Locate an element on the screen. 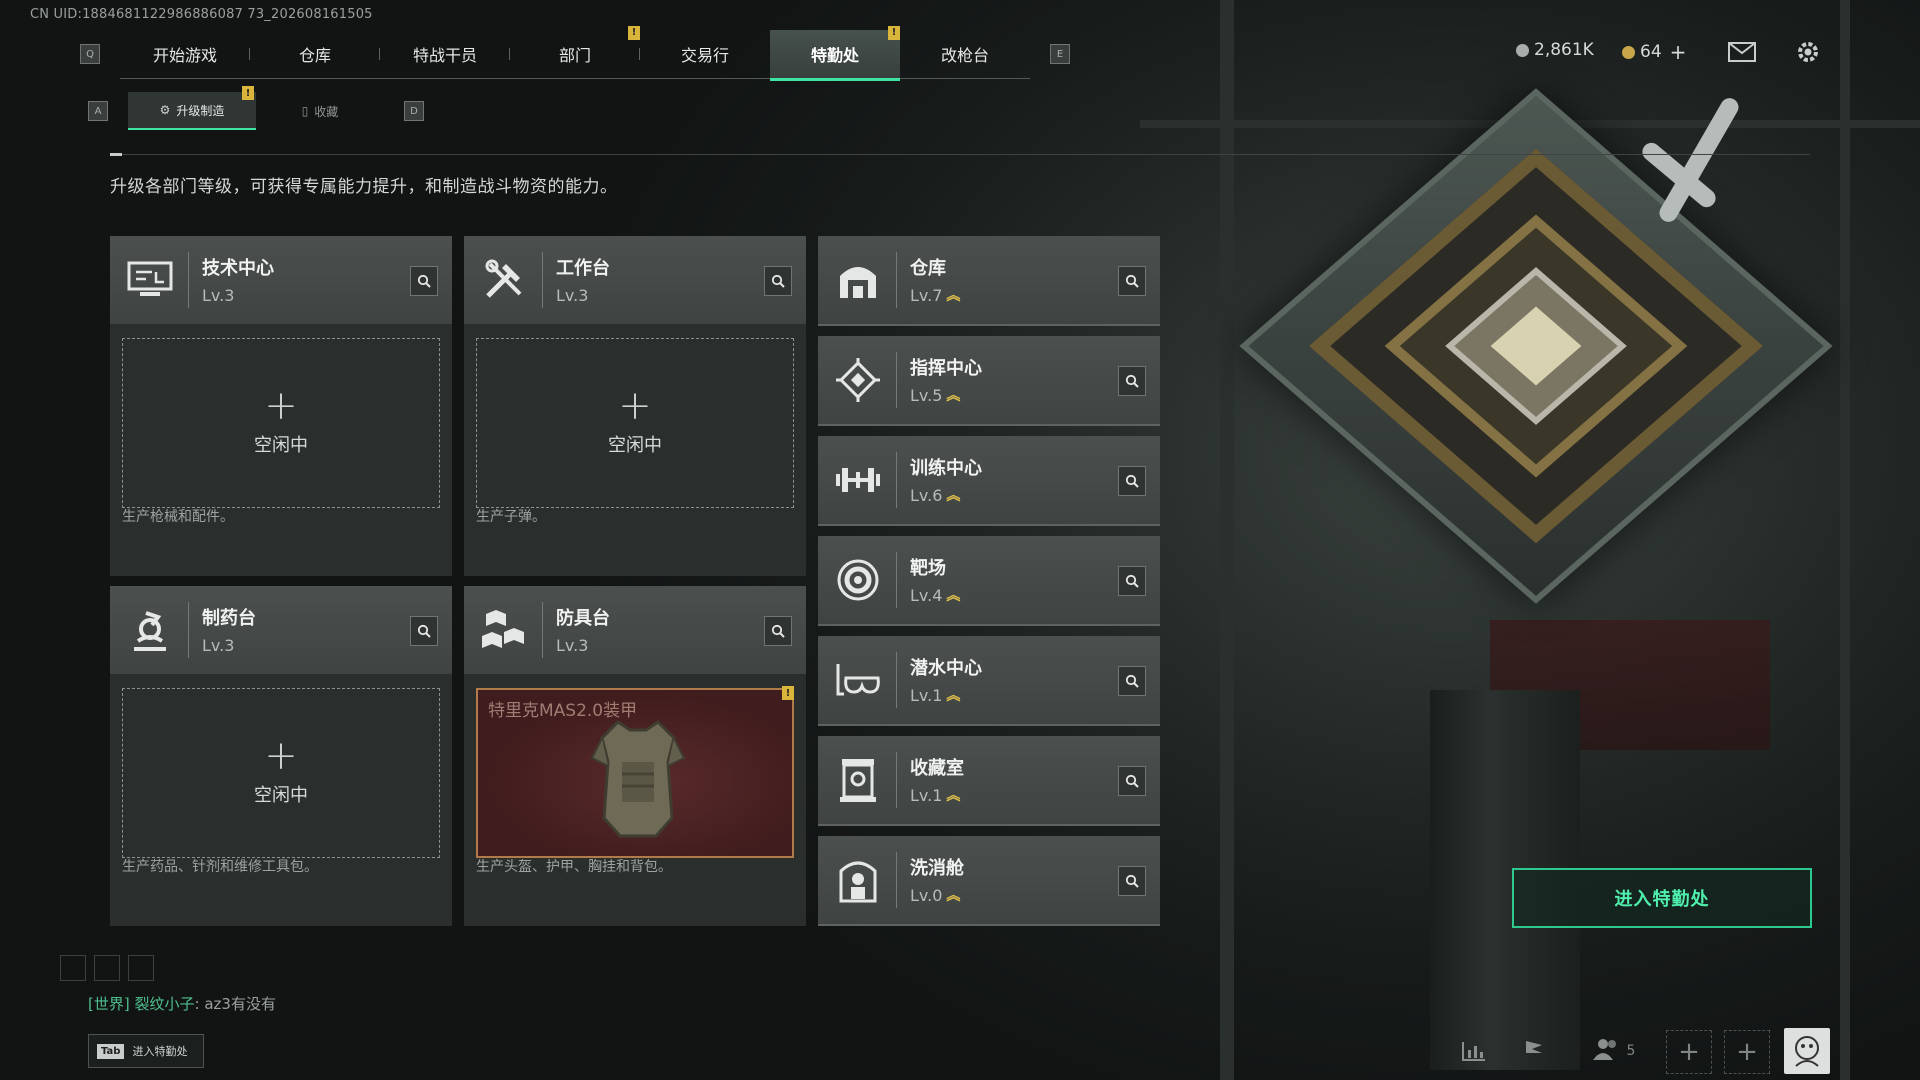 The image size is (1920, 1080). sub-nav: A ⚙ 升级制造 ! ▯ 收藏 D is located at coordinates (256, 108).